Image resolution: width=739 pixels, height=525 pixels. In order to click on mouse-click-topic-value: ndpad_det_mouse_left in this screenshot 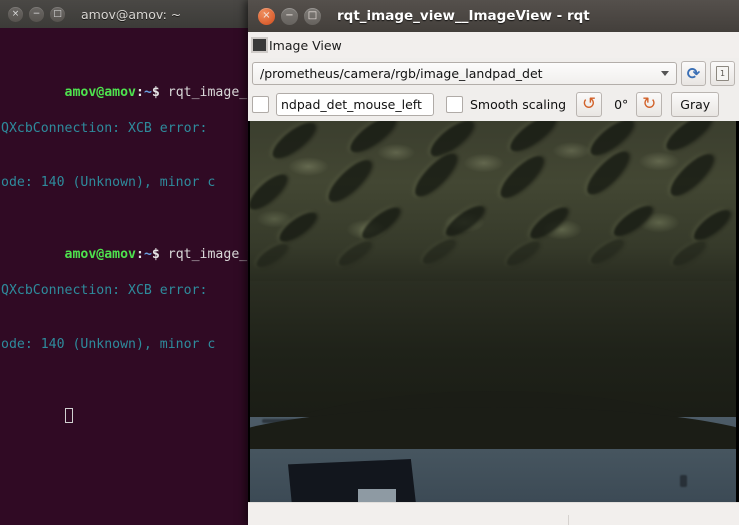, I will do `click(351, 104)`.